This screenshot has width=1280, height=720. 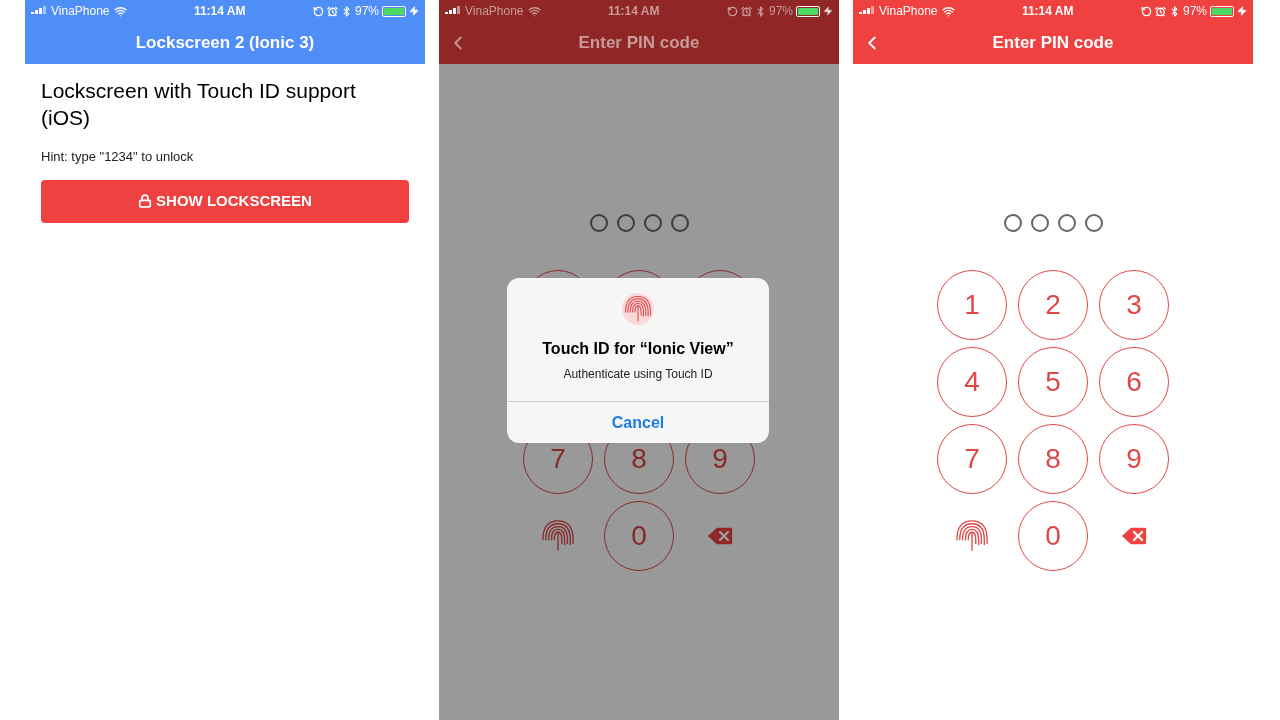 What do you see at coordinates (225, 201) in the screenshot?
I see `show-lockscreen-button: SHOW LOCKSCREEN` at bounding box center [225, 201].